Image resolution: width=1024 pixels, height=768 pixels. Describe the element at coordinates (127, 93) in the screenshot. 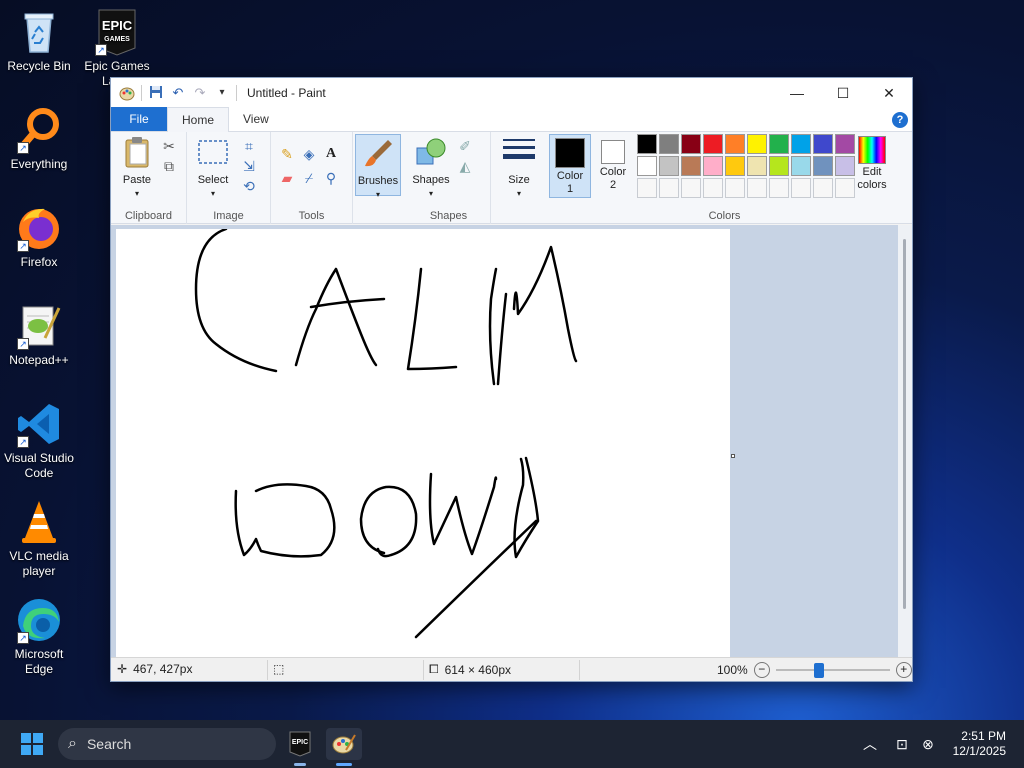

I see `paint-app-icon` at that location.